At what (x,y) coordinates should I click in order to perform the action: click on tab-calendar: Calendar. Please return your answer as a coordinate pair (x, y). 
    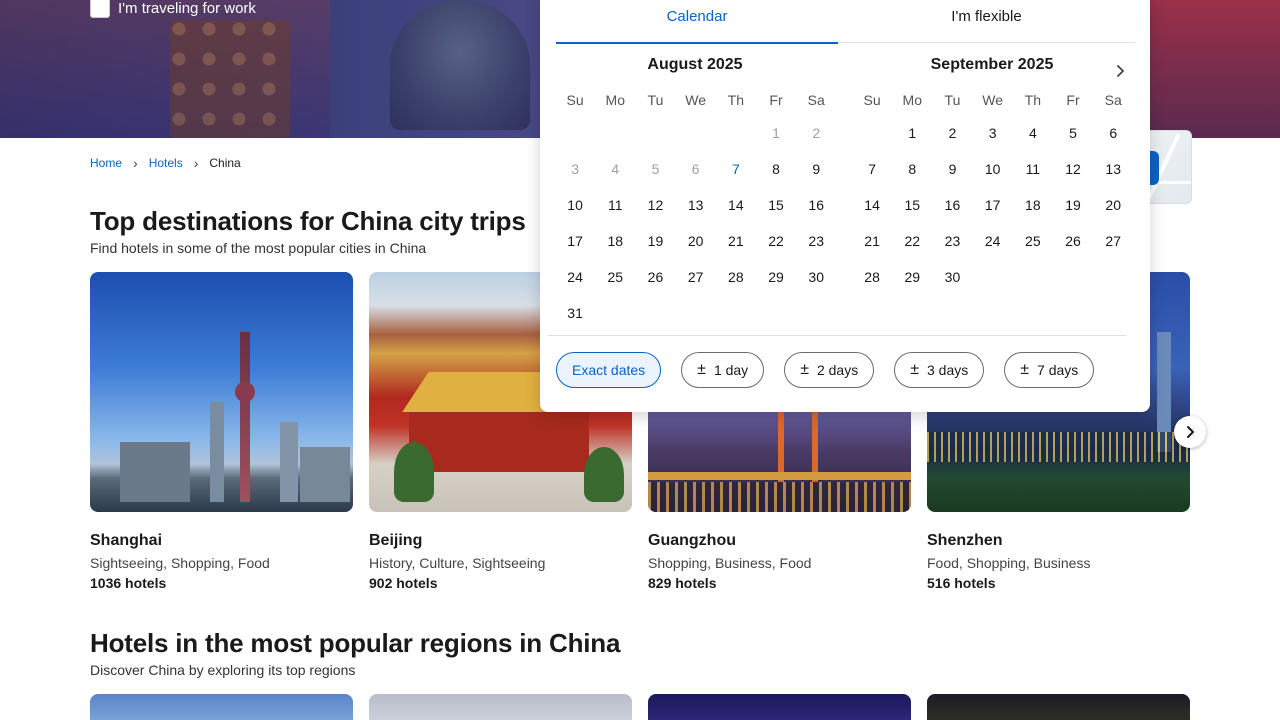
    Looking at the image, I should click on (697, 22).